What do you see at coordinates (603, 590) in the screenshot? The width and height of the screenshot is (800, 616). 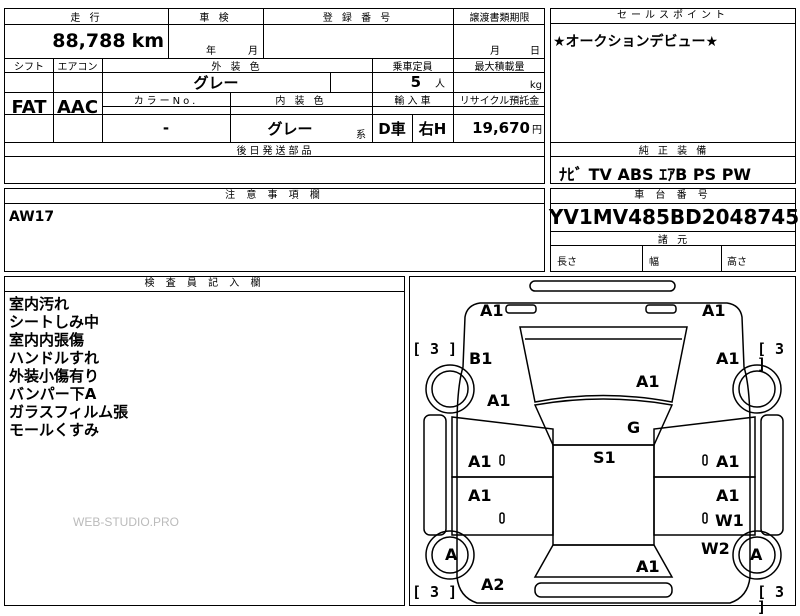 I see `rear-bumper` at bounding box center [603, 590].